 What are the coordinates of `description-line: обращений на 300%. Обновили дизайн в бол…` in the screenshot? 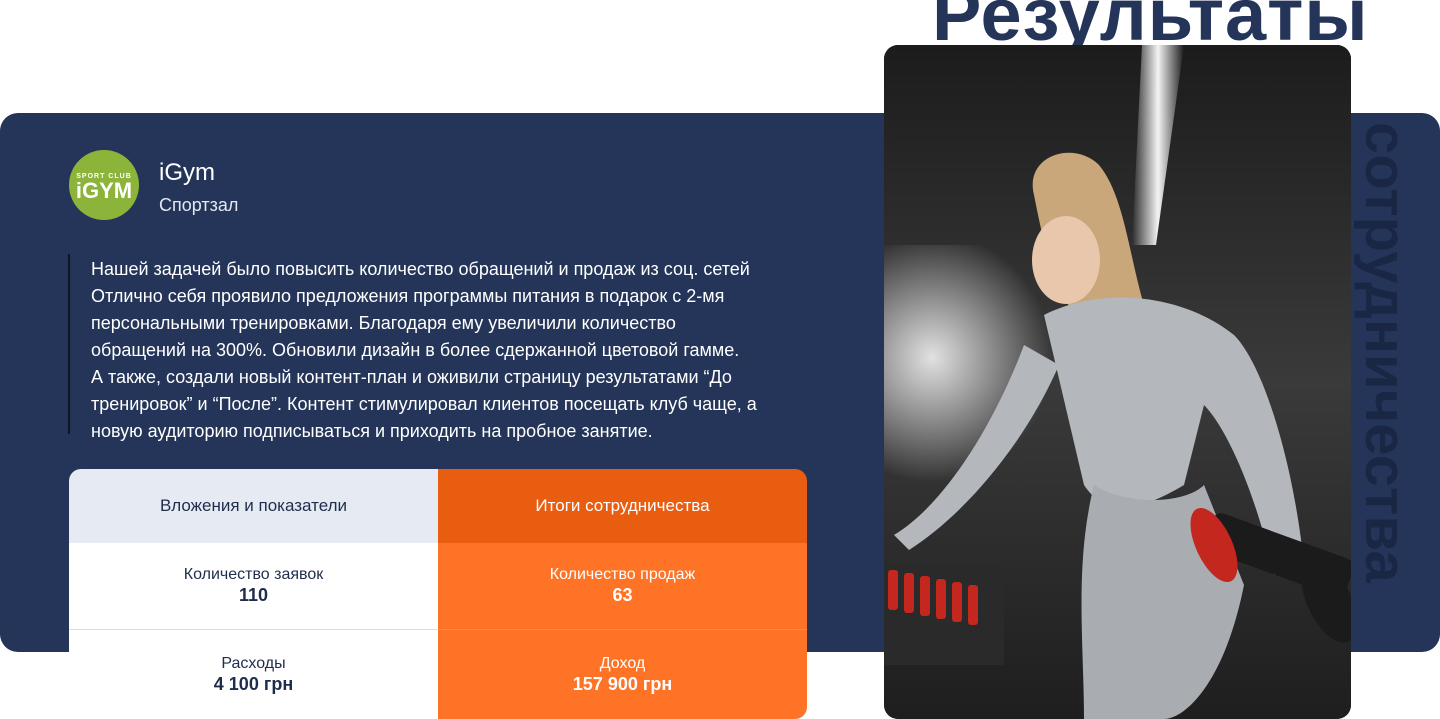 It's located at (415, 350).